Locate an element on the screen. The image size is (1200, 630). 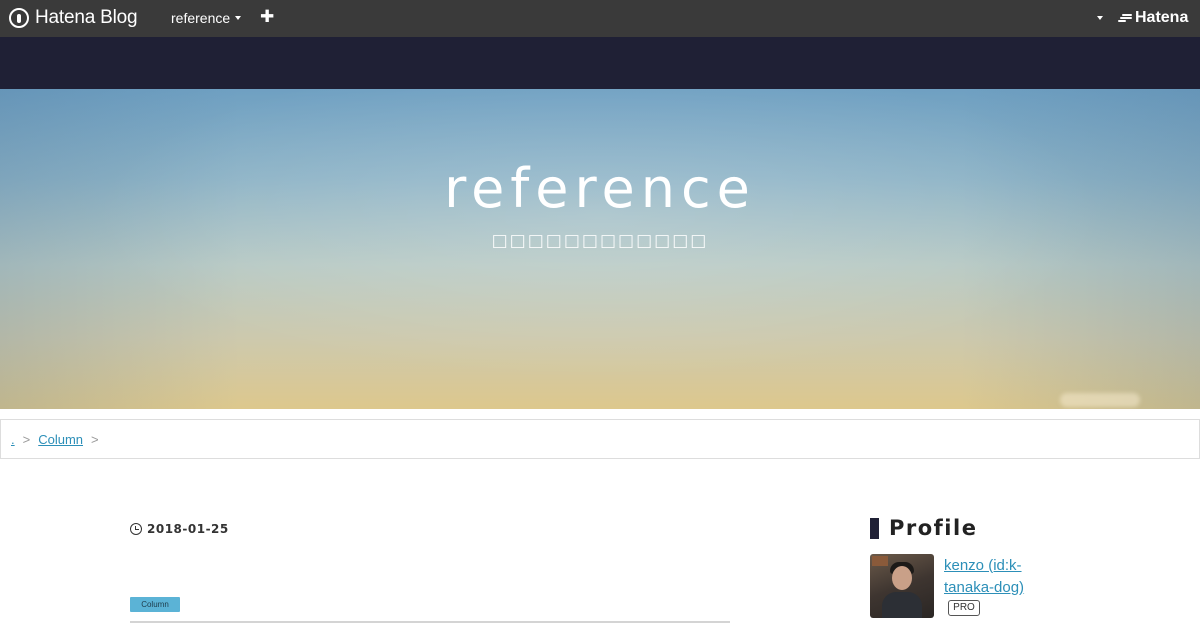
user-menu-chevron-icon is located at coordinates (1100, 18).